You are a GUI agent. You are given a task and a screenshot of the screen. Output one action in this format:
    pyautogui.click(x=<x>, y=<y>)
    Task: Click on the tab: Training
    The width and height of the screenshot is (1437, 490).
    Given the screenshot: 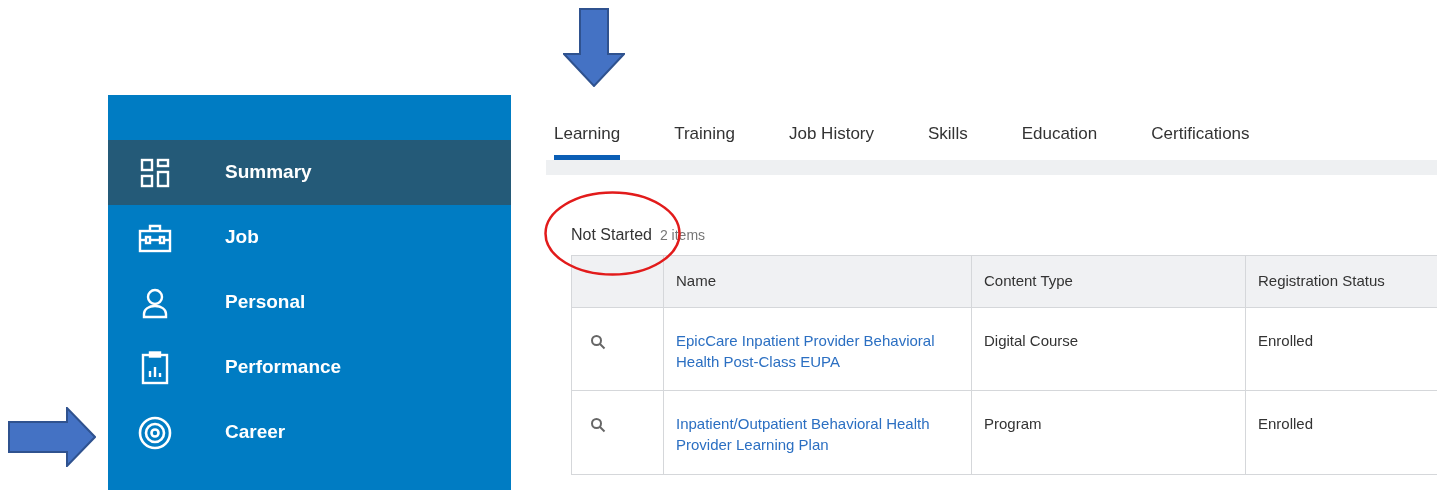 What is the action you would take?
    pyautogui.click(x=704, y=130)
    